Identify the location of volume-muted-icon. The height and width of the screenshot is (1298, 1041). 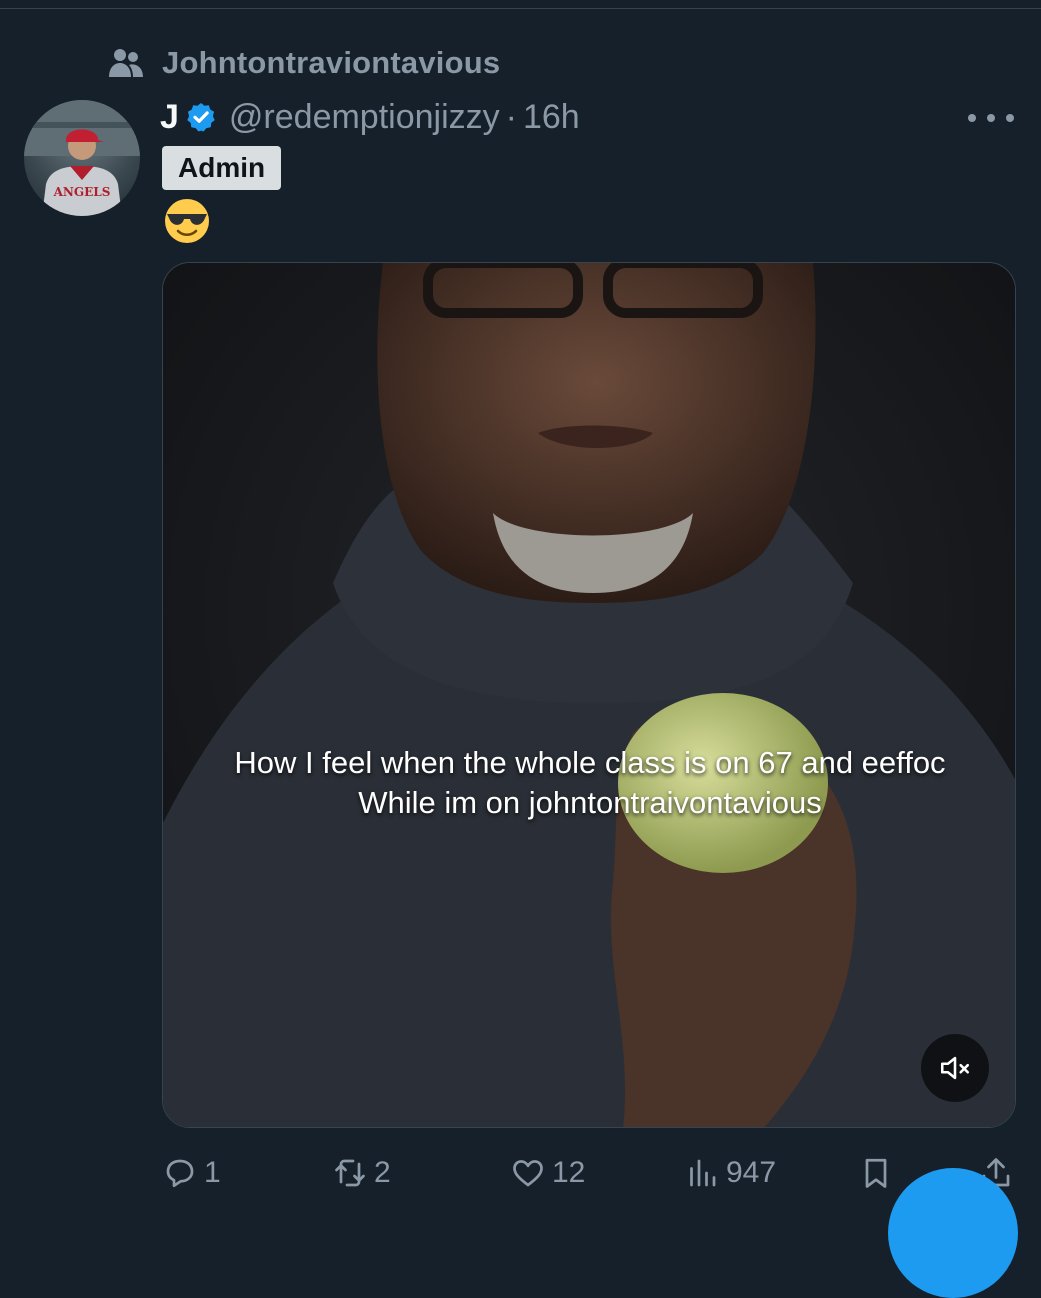
(955, 1068).